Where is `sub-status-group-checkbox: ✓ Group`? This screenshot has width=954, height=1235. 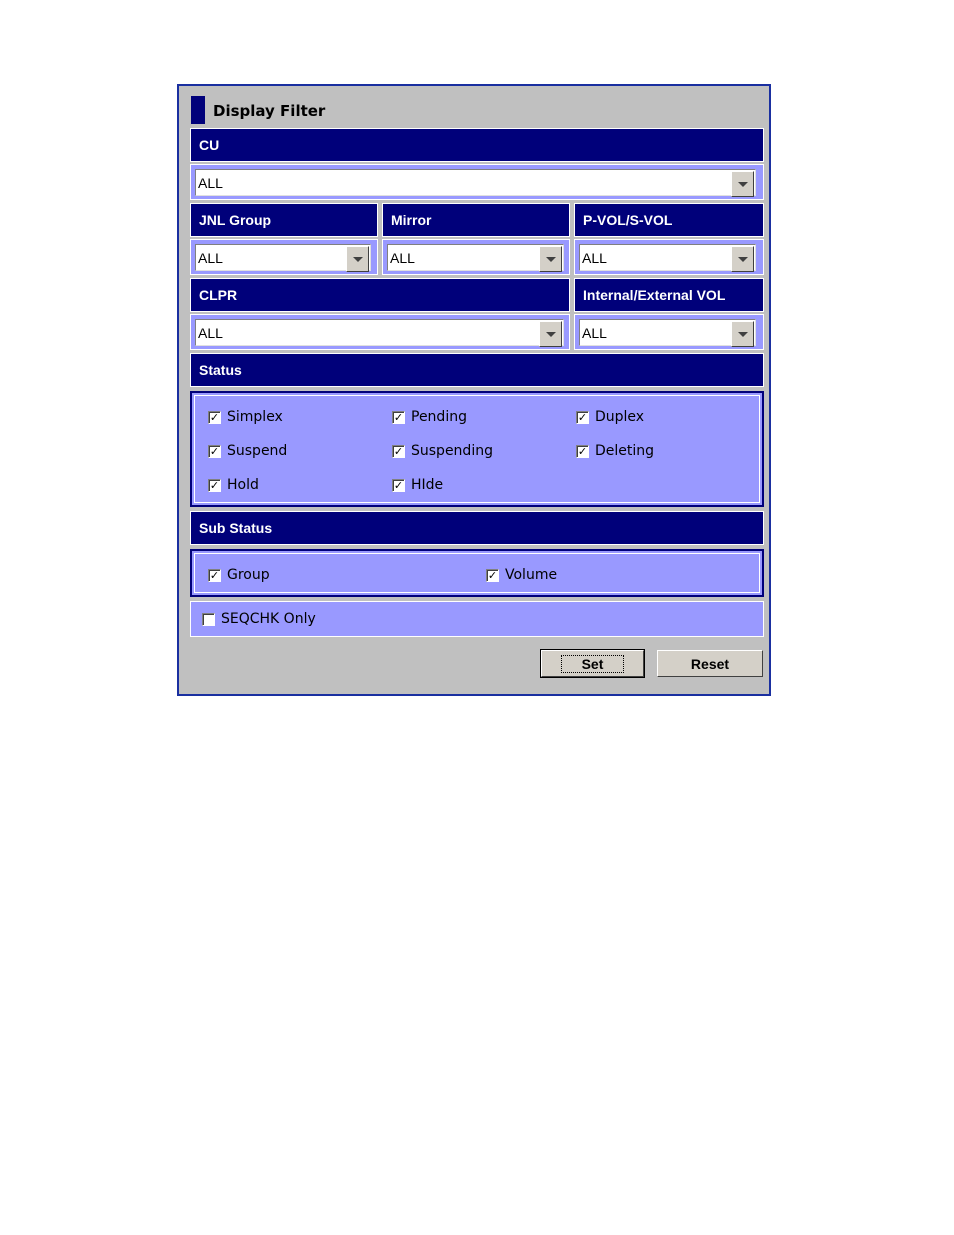 sub-status-group-checkbox: ✓ Group is located at coordinates (239, 575).